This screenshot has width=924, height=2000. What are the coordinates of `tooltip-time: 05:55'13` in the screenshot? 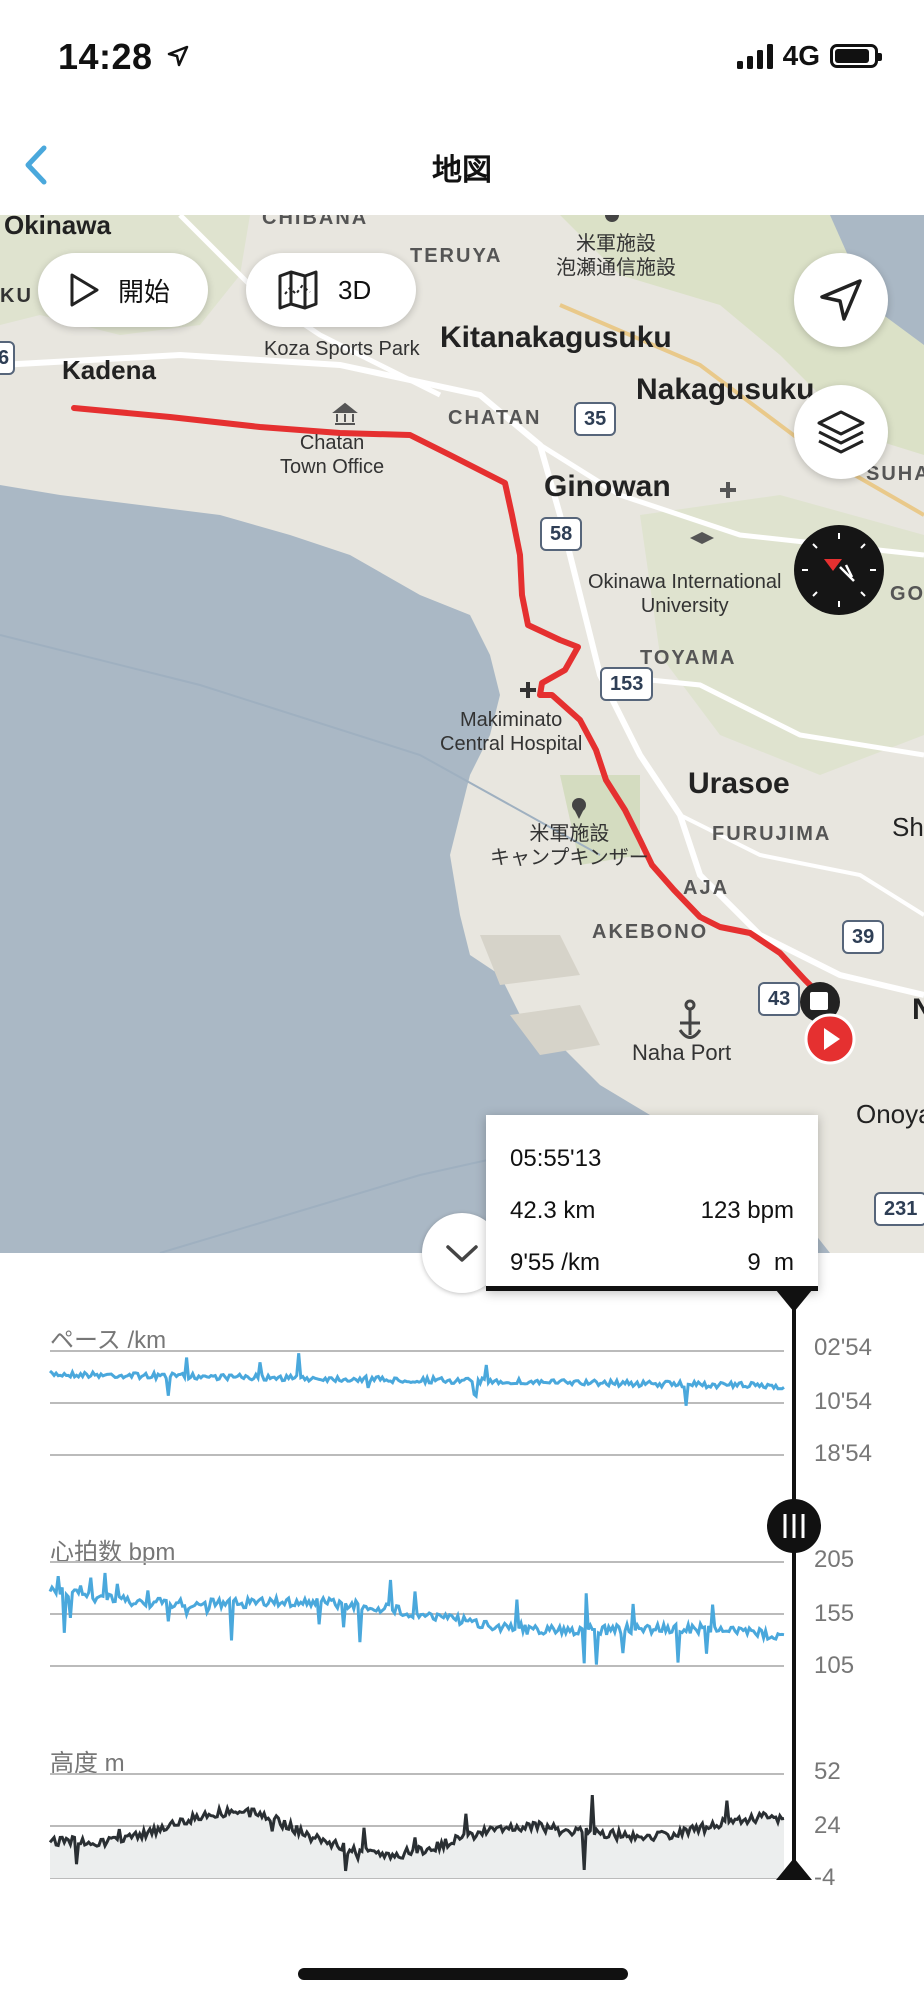 It's located at (556, 1158).